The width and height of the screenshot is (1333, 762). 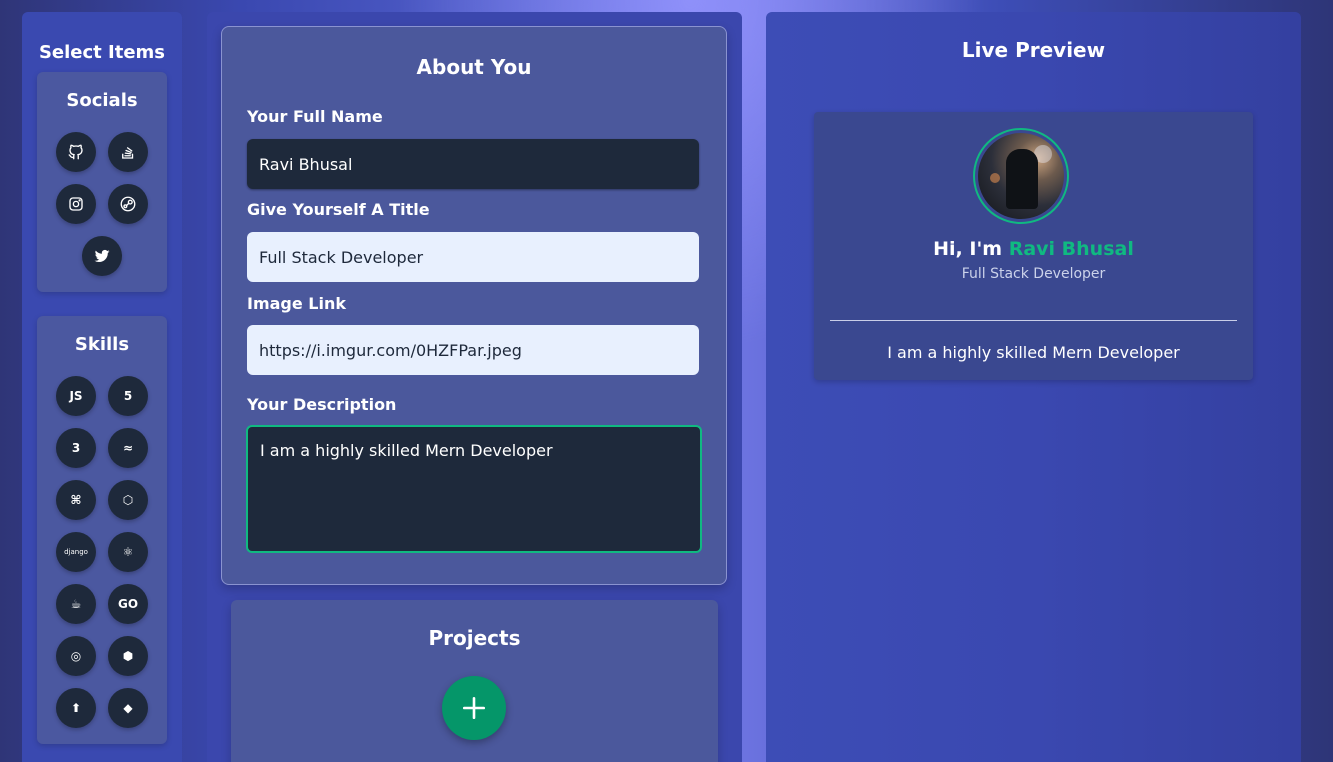 I want to click on description-textarea: I am a highly skilled Mern Developer, so click(x=474, y=489).